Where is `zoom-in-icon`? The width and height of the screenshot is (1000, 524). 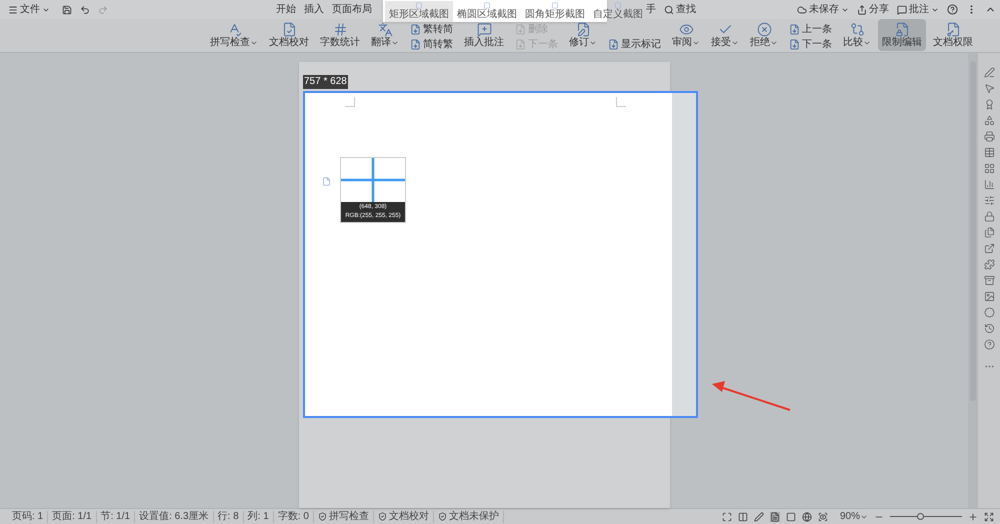
zoom-in-icon is located at coordinates (973, 517).